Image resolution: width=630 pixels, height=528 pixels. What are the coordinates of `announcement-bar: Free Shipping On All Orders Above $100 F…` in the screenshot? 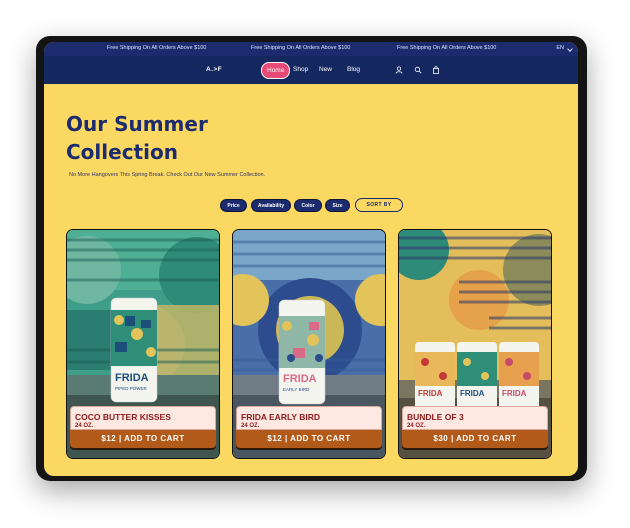 It's located at (311, 49).